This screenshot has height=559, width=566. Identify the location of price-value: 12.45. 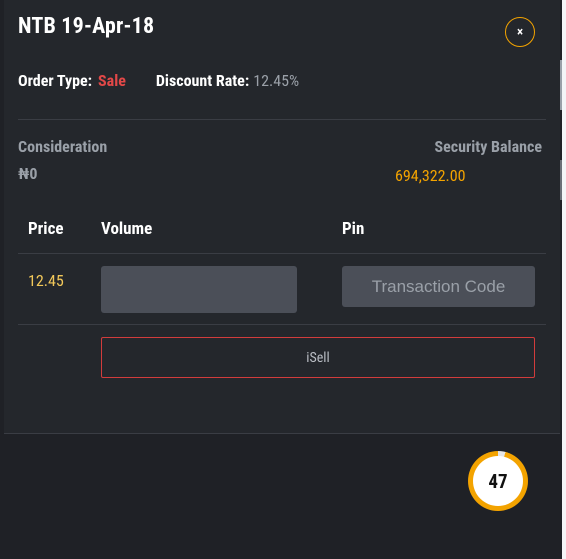
(46, 280).